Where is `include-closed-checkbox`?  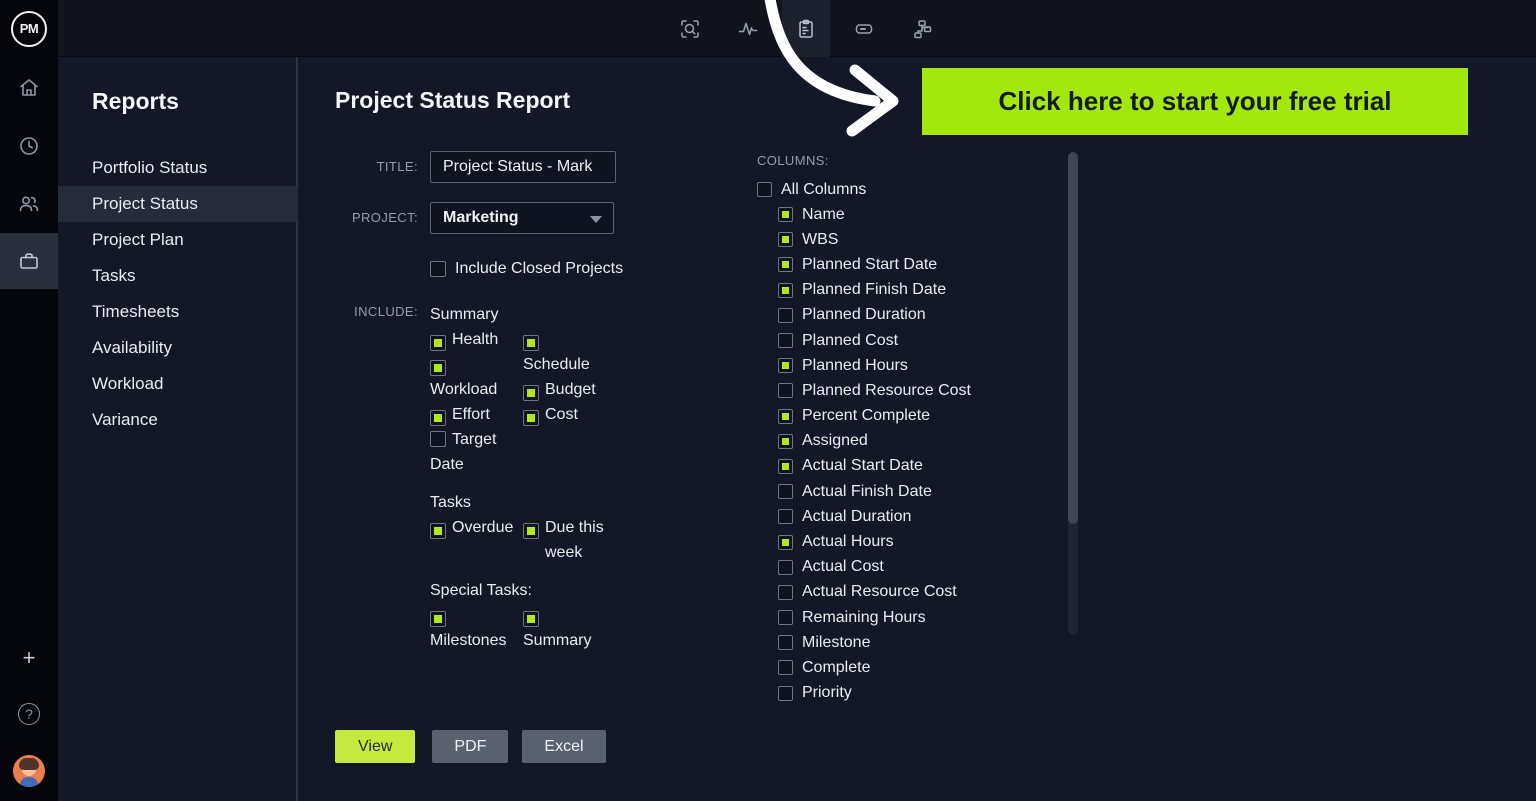 include-closed-checkbox is located at coordinates (438, 269).